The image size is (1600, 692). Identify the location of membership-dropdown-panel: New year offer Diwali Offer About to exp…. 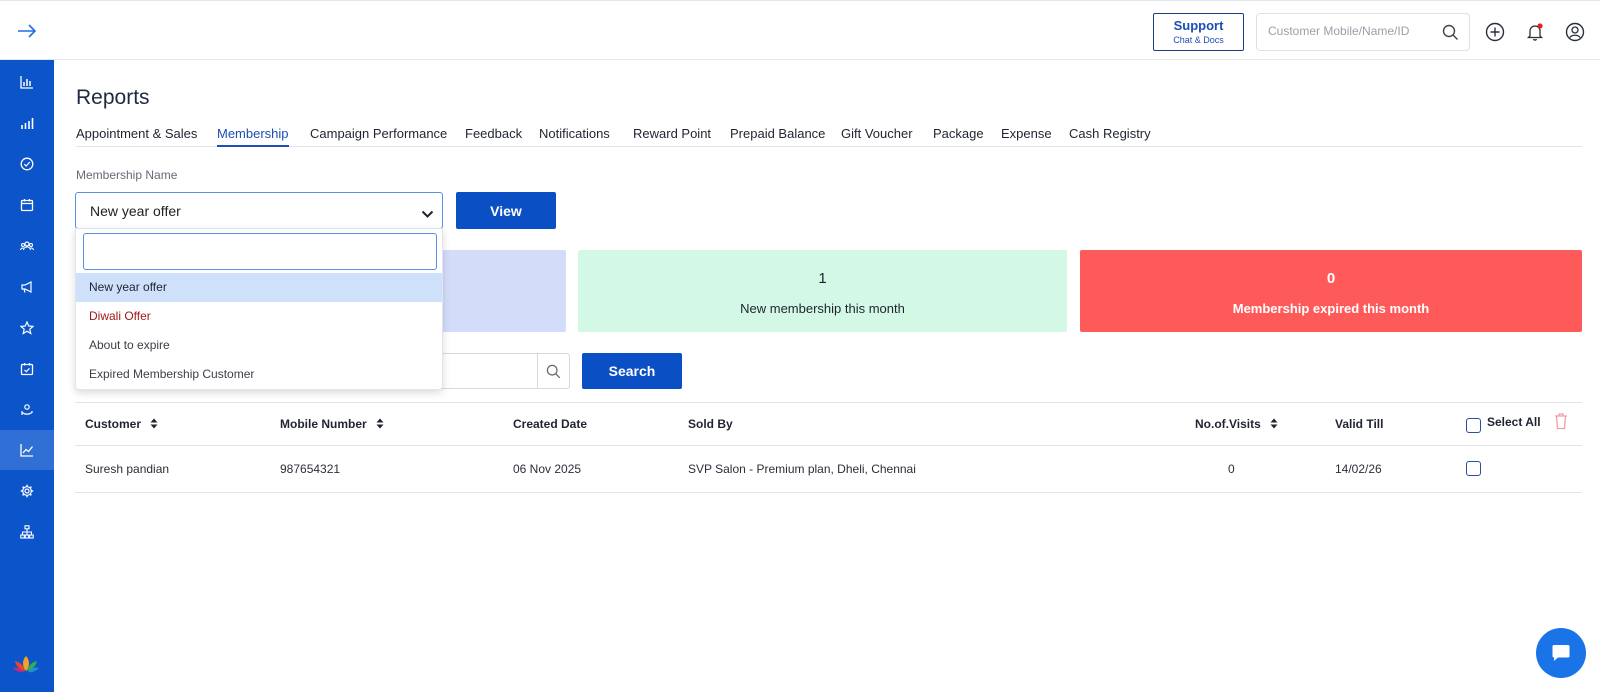
(259, 309).